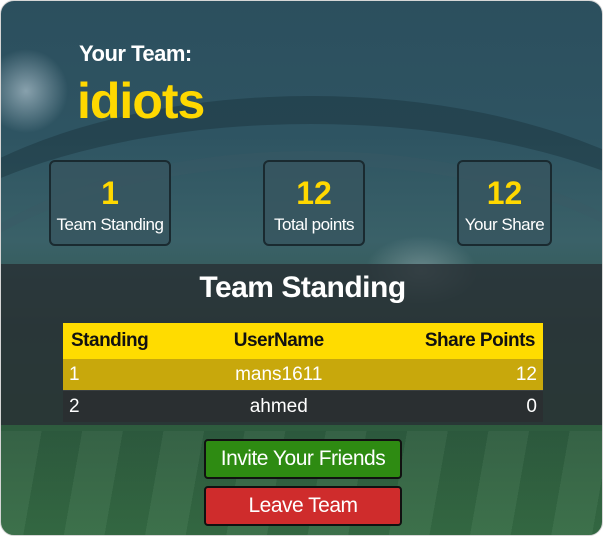  Describe the element at coordinates (132, 406) in the screenshot. I see `cell-standing: 2` at that location.